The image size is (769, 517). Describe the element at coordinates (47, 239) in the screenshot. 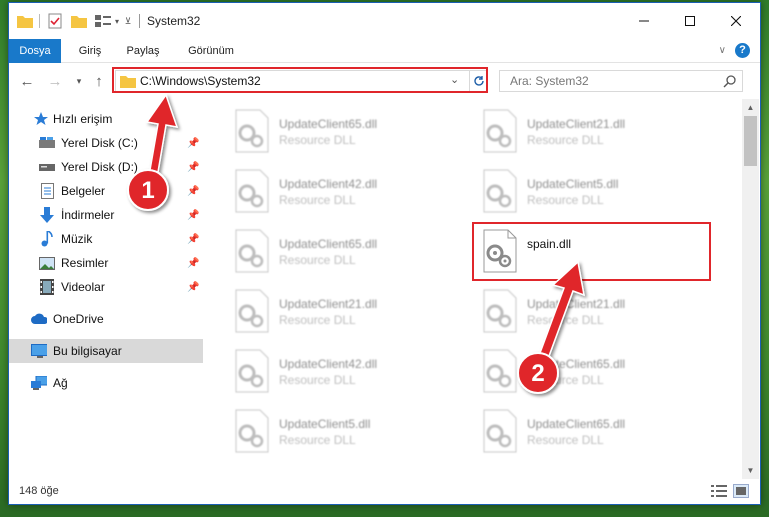

I see `music-icon` at that location.